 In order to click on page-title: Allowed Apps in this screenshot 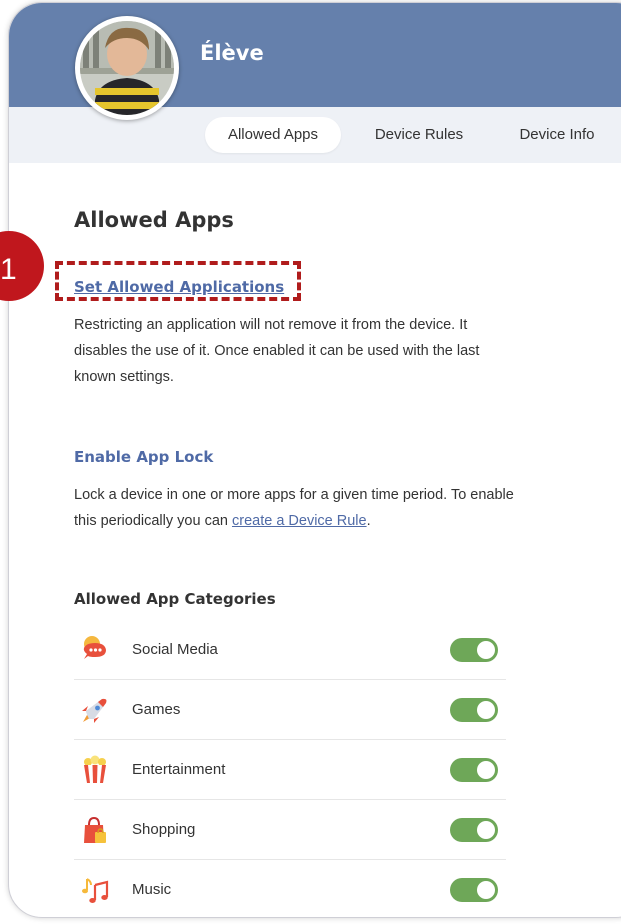, I will do `click(154, 220)`.